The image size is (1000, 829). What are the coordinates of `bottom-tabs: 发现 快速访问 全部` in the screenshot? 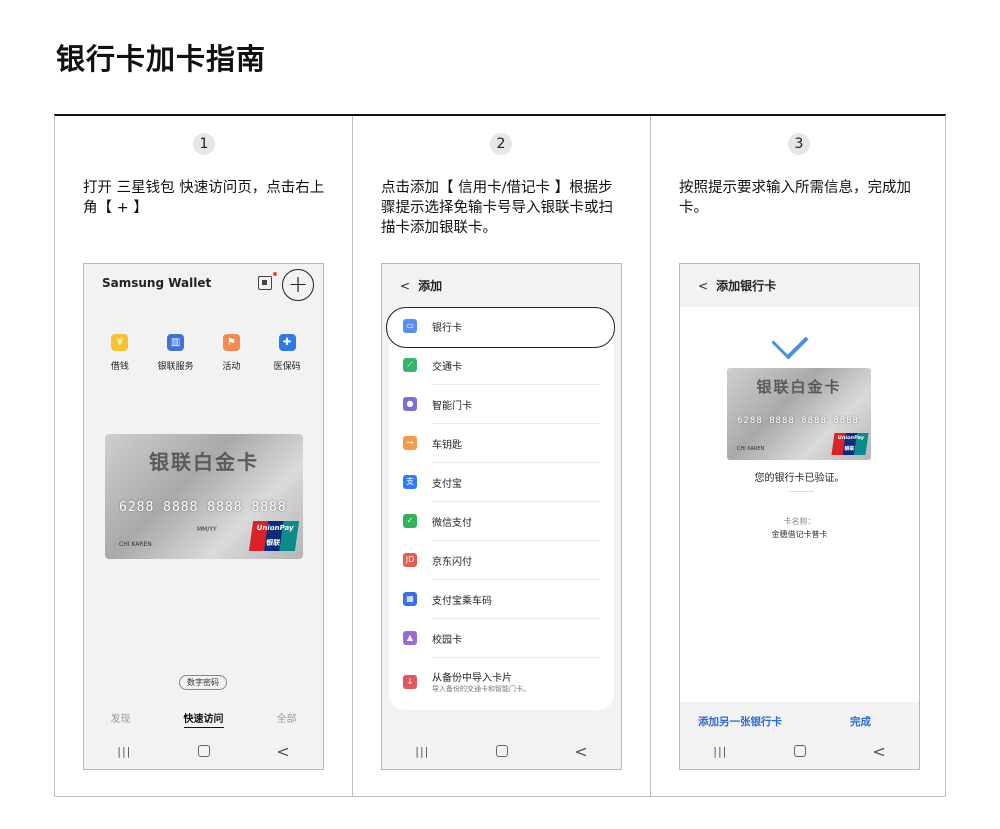 It's located at (203, 719).